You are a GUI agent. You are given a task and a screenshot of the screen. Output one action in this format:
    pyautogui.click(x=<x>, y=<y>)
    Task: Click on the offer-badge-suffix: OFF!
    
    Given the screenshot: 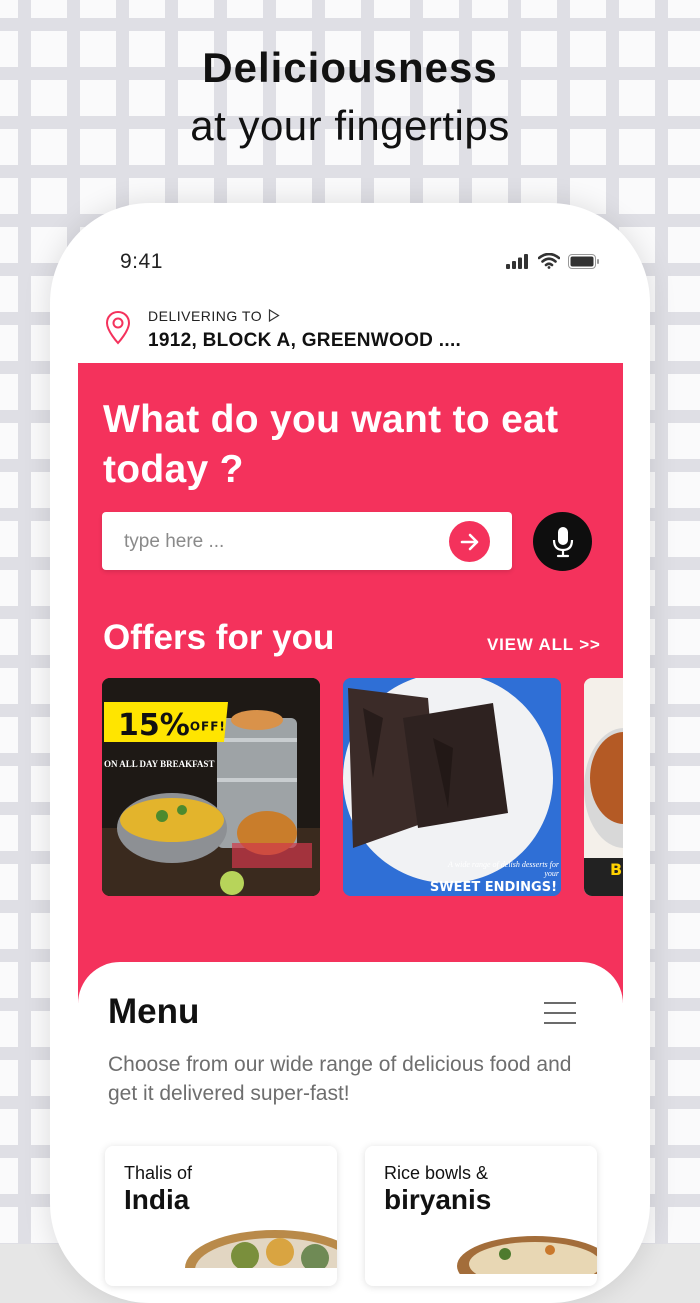 What is the action you would take?
    pyautogui.click(x=207, y=726)
    